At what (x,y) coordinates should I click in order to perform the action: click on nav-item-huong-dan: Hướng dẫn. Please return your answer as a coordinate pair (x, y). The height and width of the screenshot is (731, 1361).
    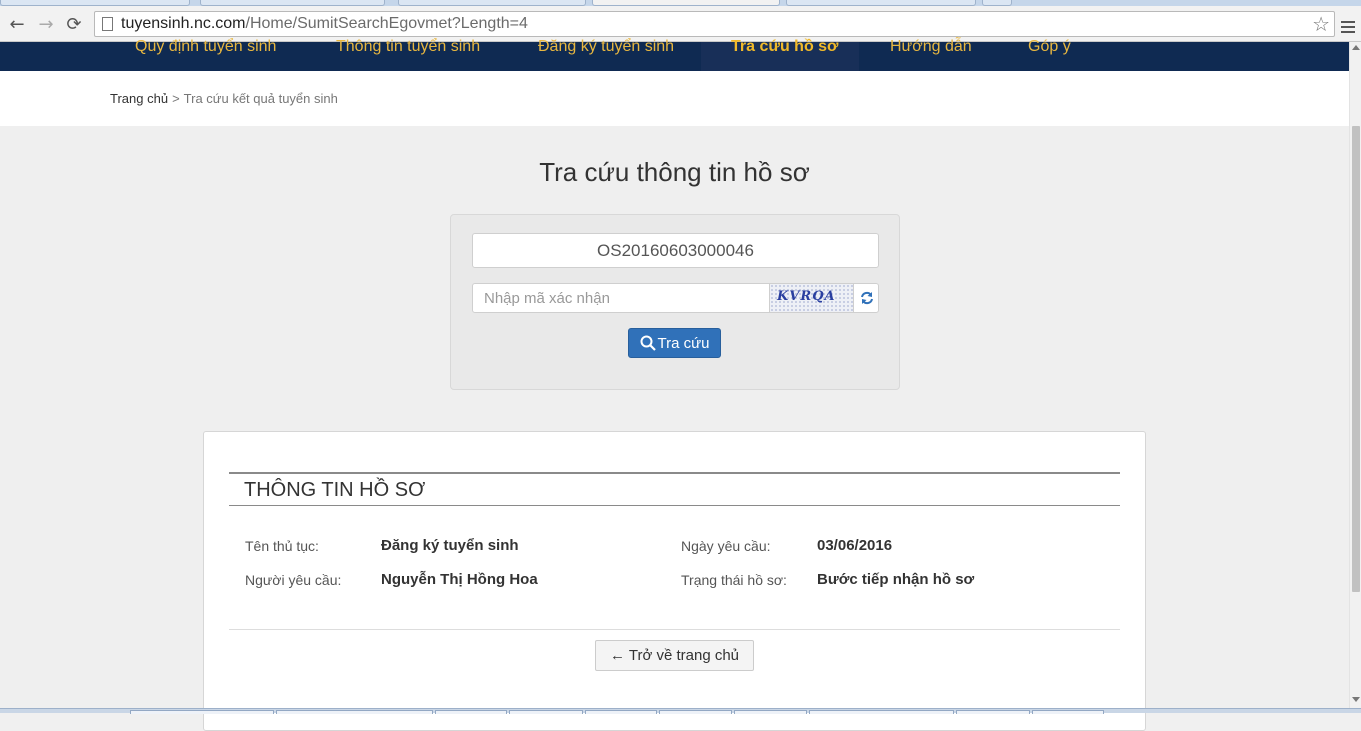
    Looking at the image, I should click on (931, 55).